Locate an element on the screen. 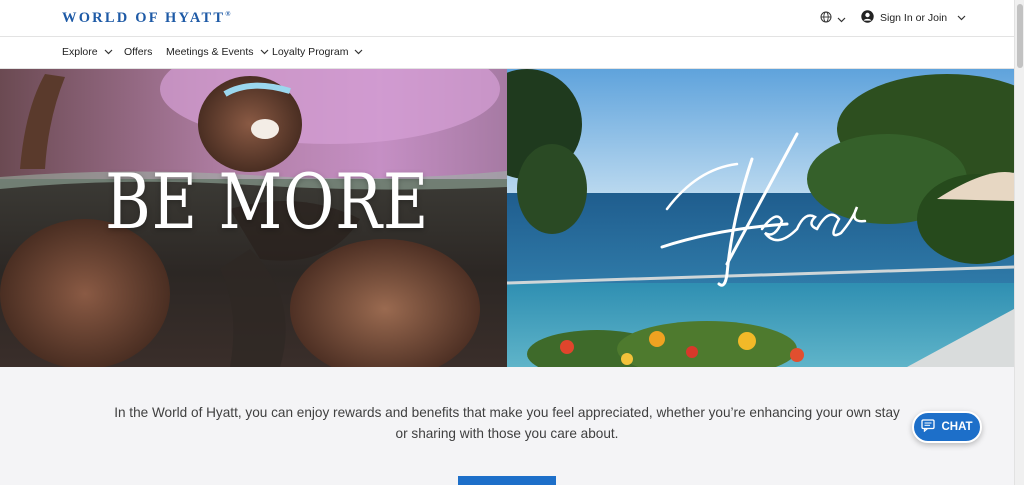 This screenshot has width=1024, height=485. globe-icon is located at coordinates (826, 19).